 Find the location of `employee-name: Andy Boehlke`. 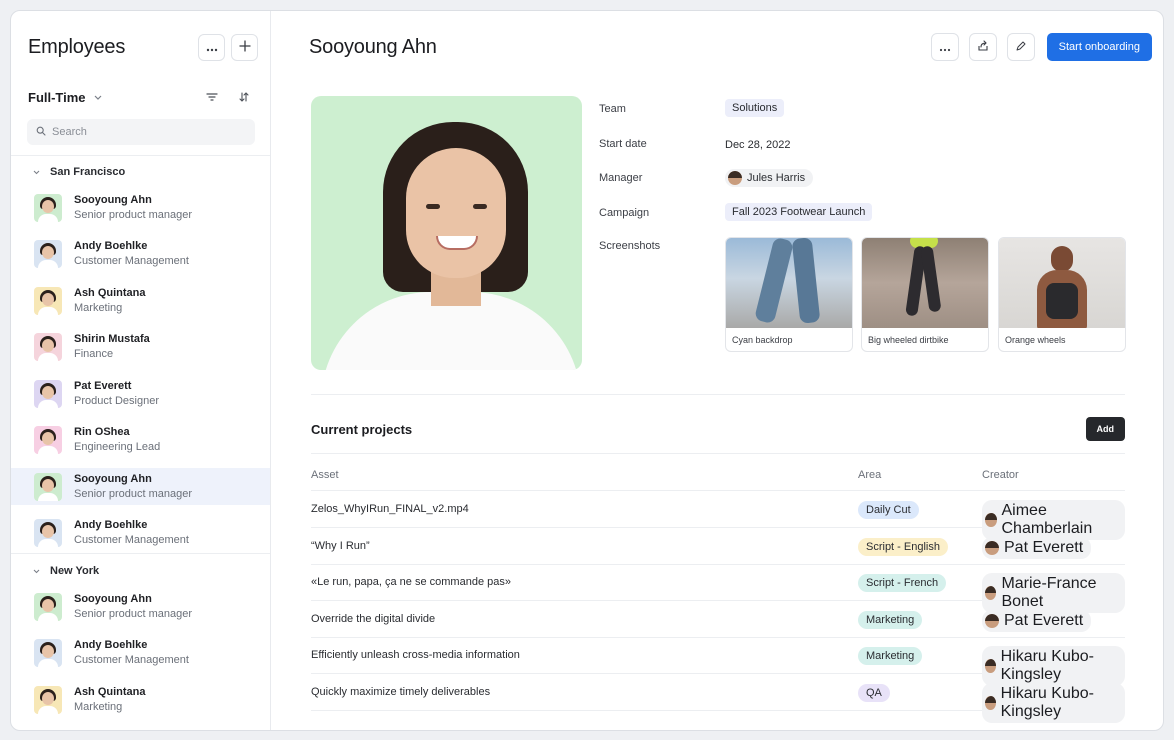

employee-name: Andy Boehlke is located at coordinates (111, 645).